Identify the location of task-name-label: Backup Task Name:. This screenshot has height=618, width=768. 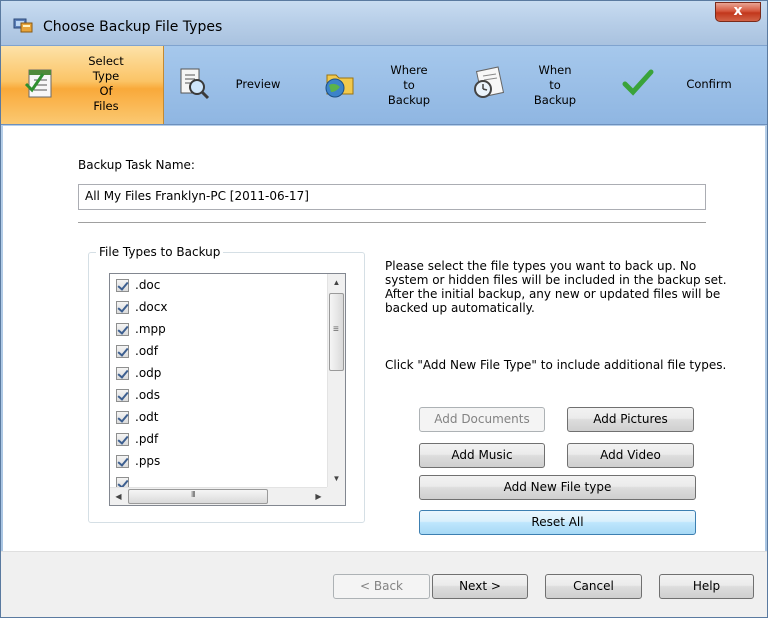
(136, 165).